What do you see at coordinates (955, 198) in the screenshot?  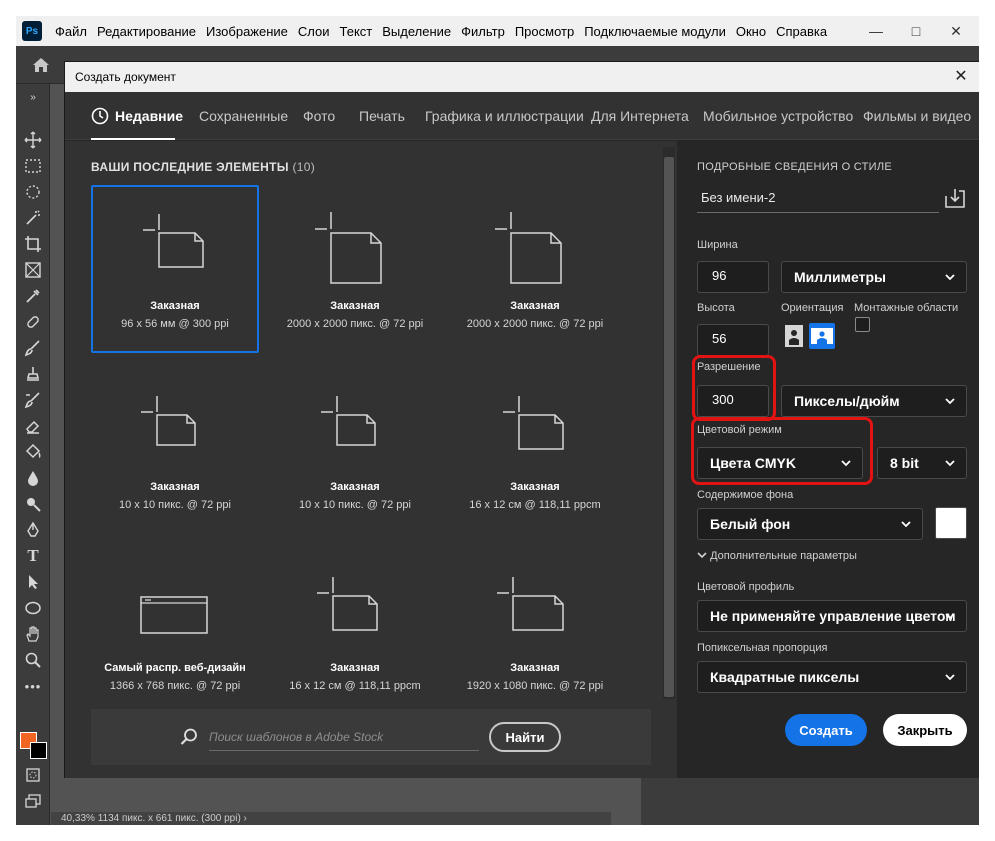 I see `save-preset-icon` at bounding box center [955, 198].